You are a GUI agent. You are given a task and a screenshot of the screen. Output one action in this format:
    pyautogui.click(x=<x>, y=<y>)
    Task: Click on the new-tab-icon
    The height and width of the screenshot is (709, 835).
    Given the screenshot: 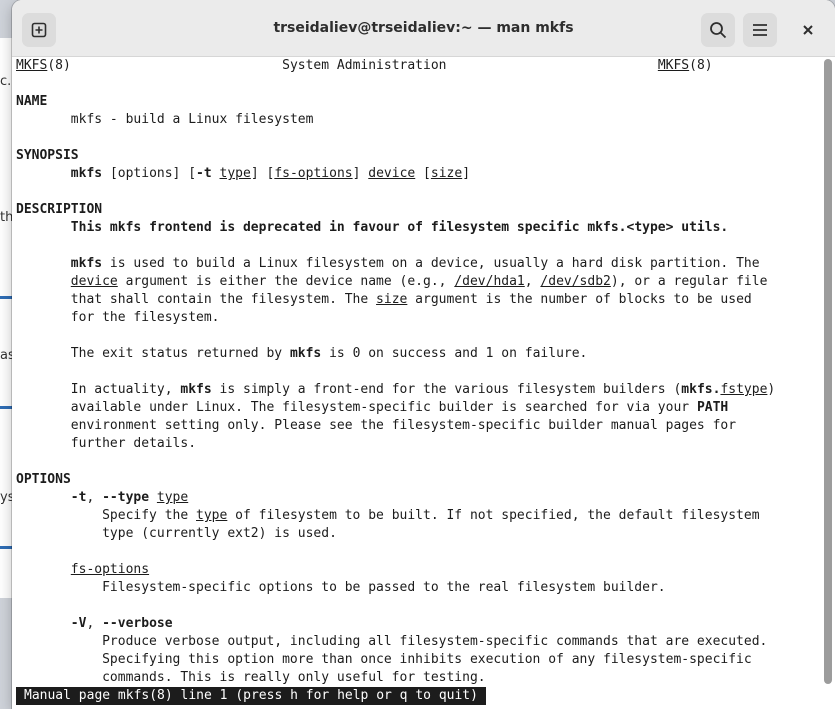 What is the action you would take?
    pyautogui.click(x=39, y=30)
    